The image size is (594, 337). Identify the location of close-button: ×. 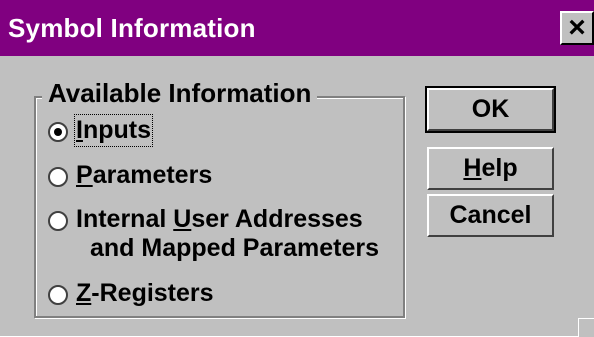
(577, 28).